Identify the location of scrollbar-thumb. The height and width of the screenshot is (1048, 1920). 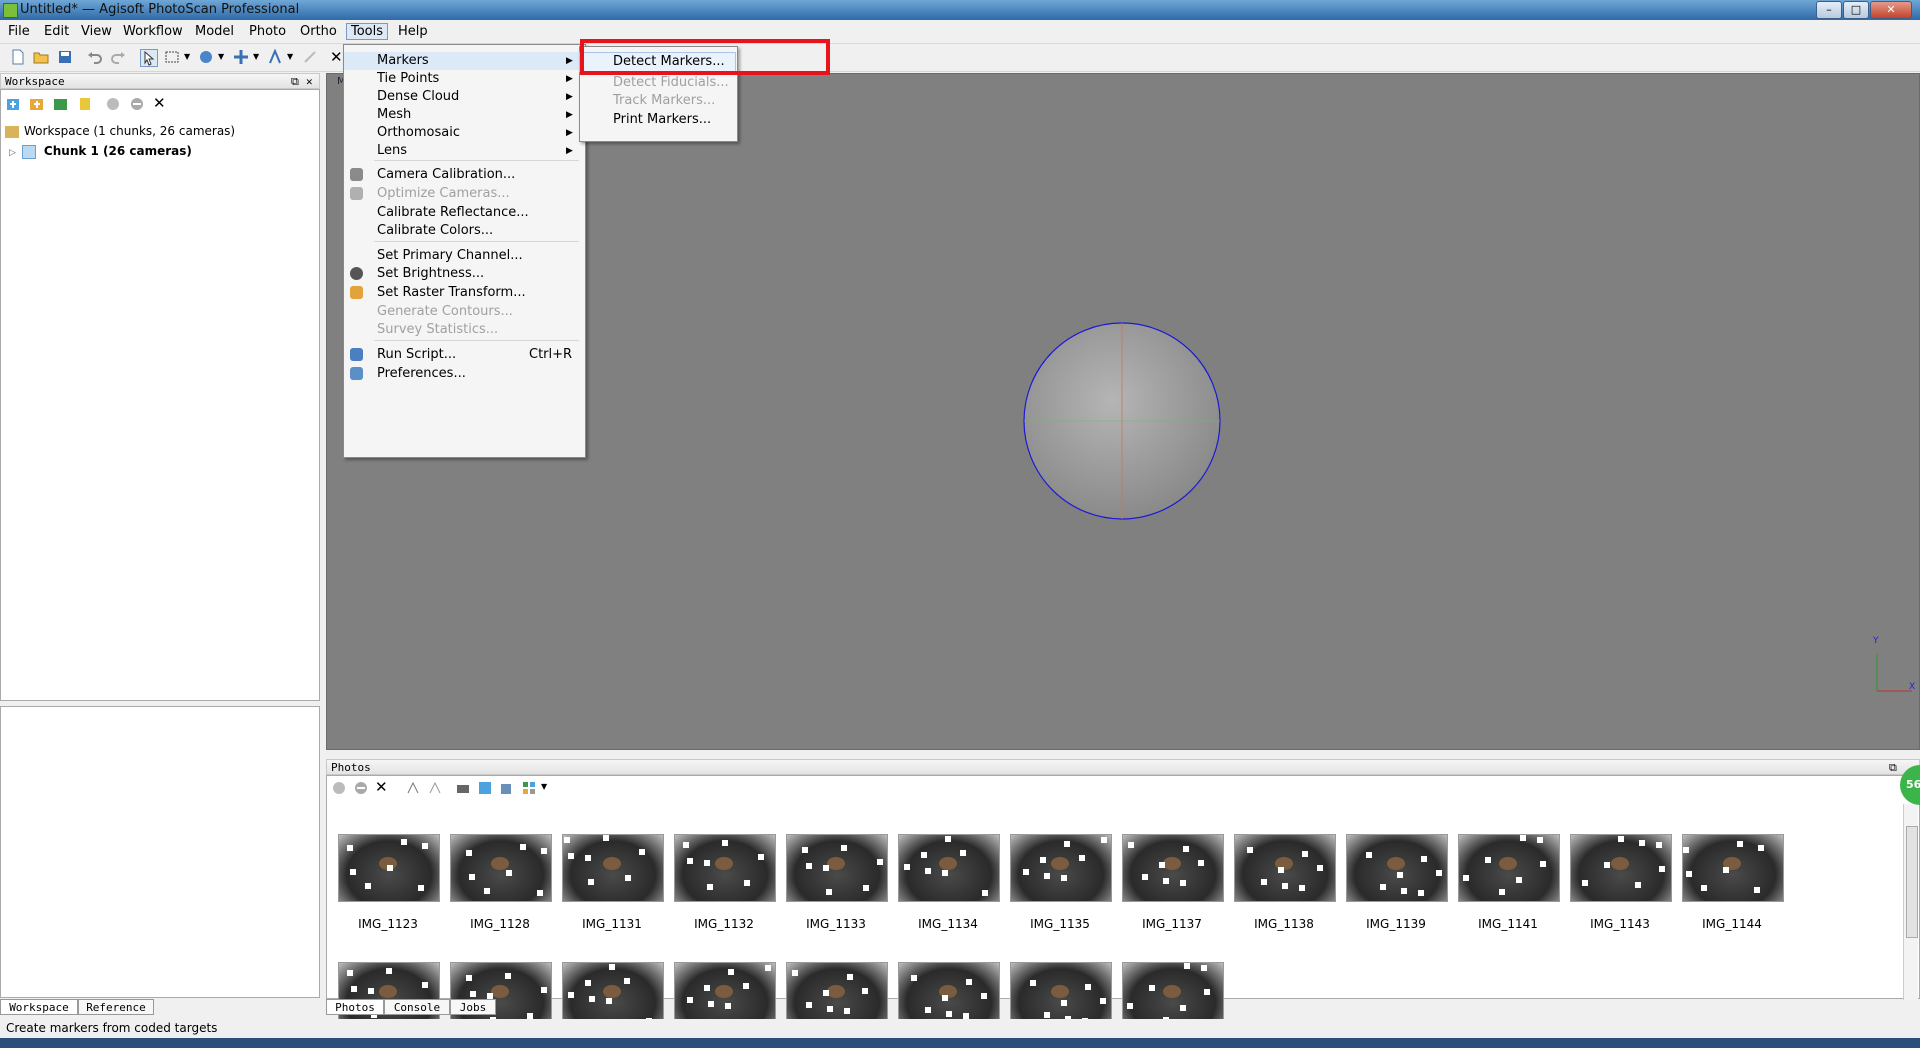
(1912, 882).